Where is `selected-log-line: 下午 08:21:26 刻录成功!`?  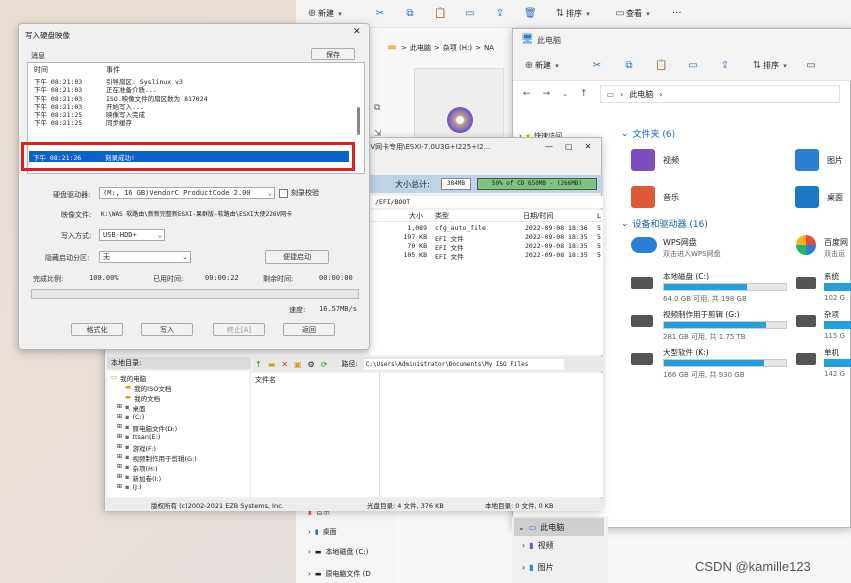 selected-log-line: 下午 08:21:26 刻录成功! is located at coordinates (189, 156).